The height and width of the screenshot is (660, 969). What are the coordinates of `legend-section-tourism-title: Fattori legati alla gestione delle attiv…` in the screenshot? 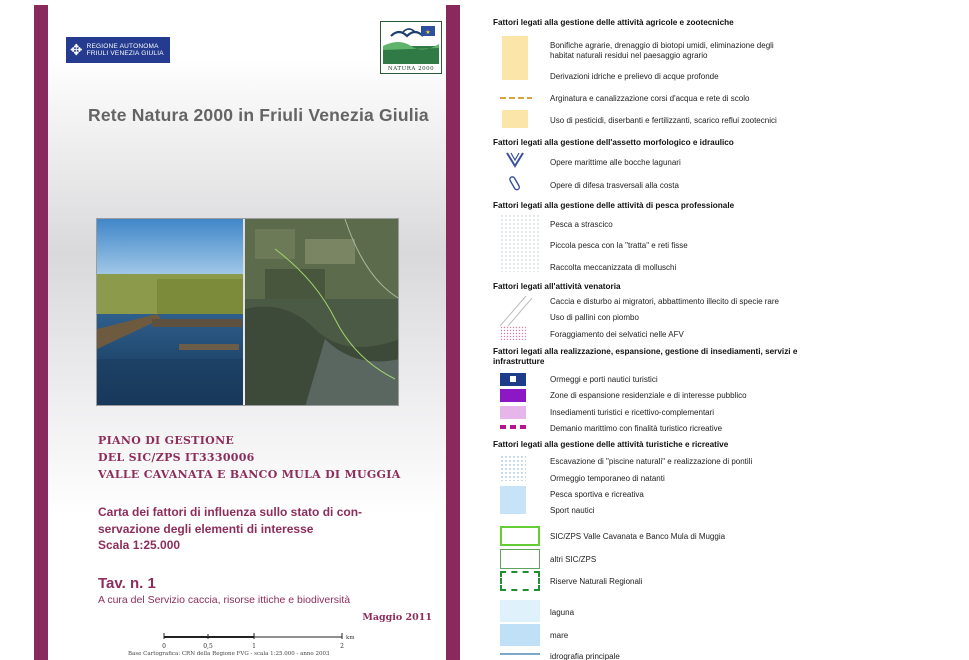 It's located at (611, 444).